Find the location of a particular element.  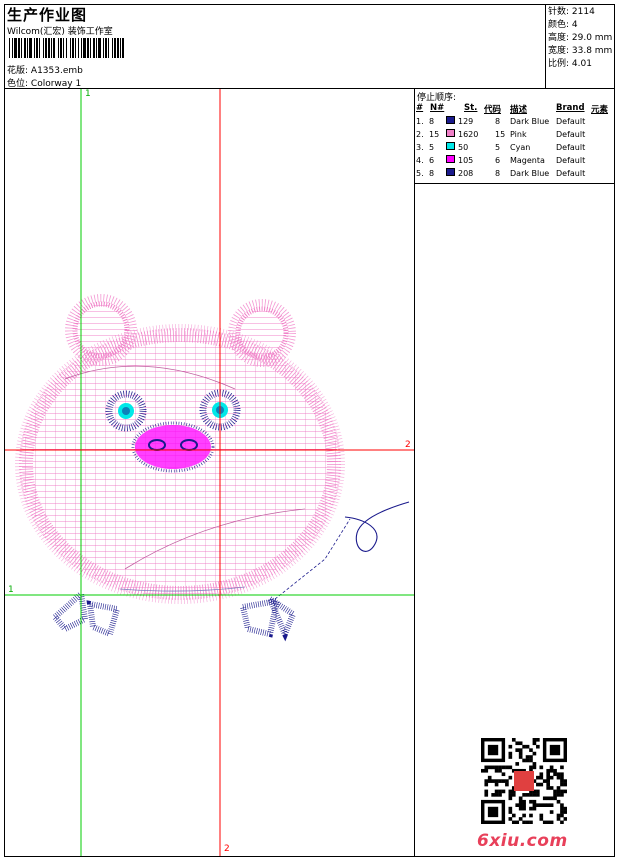

col-header-brand: Brand is located at coordinates (570, 108).